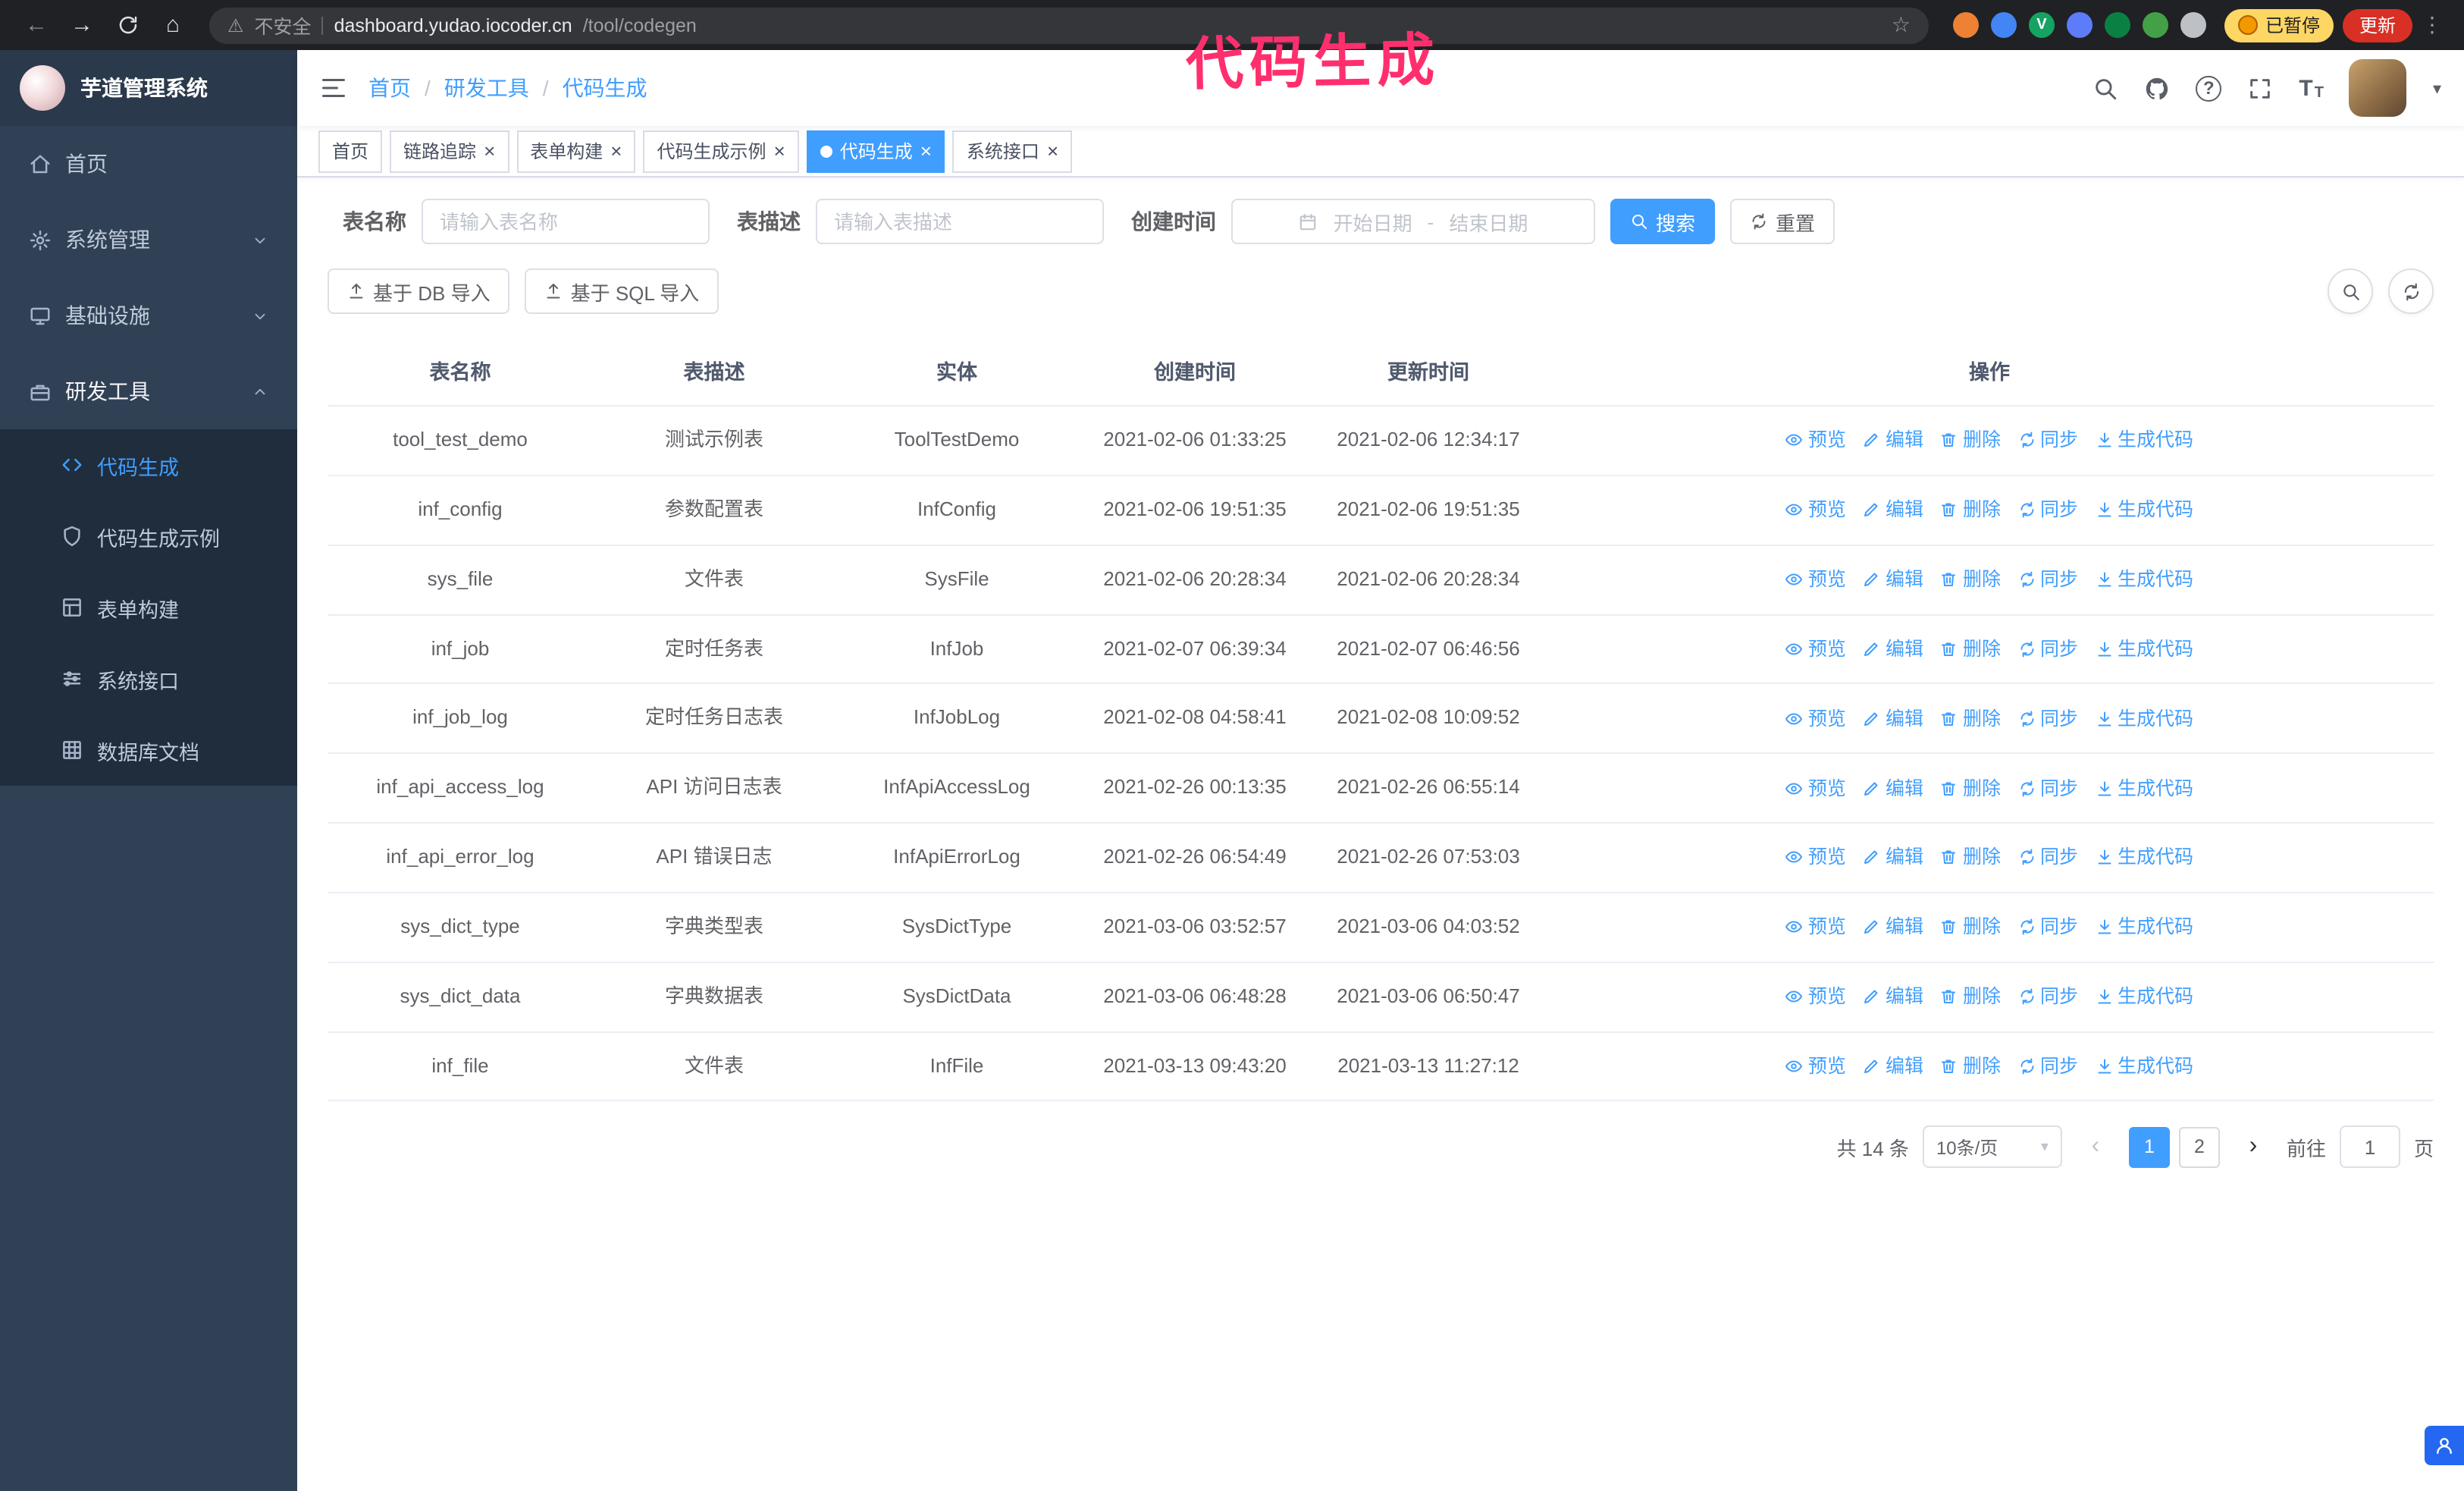 This screenshot has width=2464, height=1491. Describe the element at coordinates (148, 240) in the screenshot. I see `sidebar-item-1: 系统管理` at that location.